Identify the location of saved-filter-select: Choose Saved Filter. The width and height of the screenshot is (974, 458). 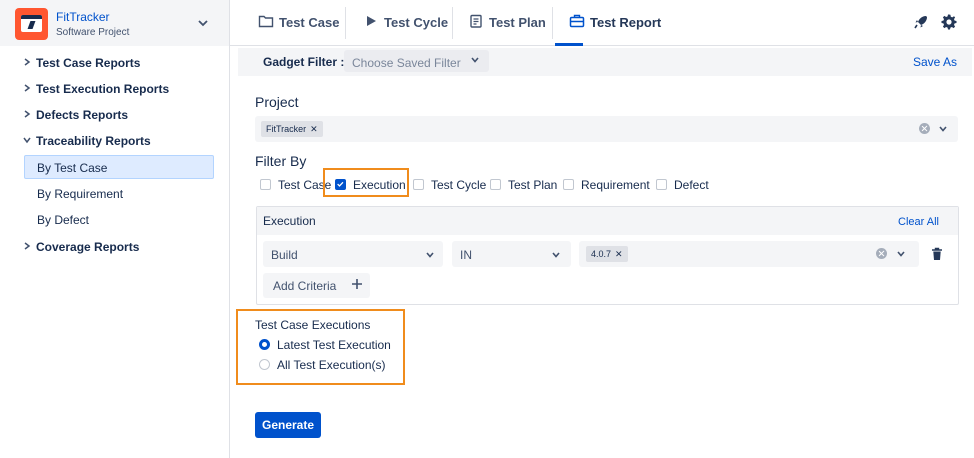
(416, 61).